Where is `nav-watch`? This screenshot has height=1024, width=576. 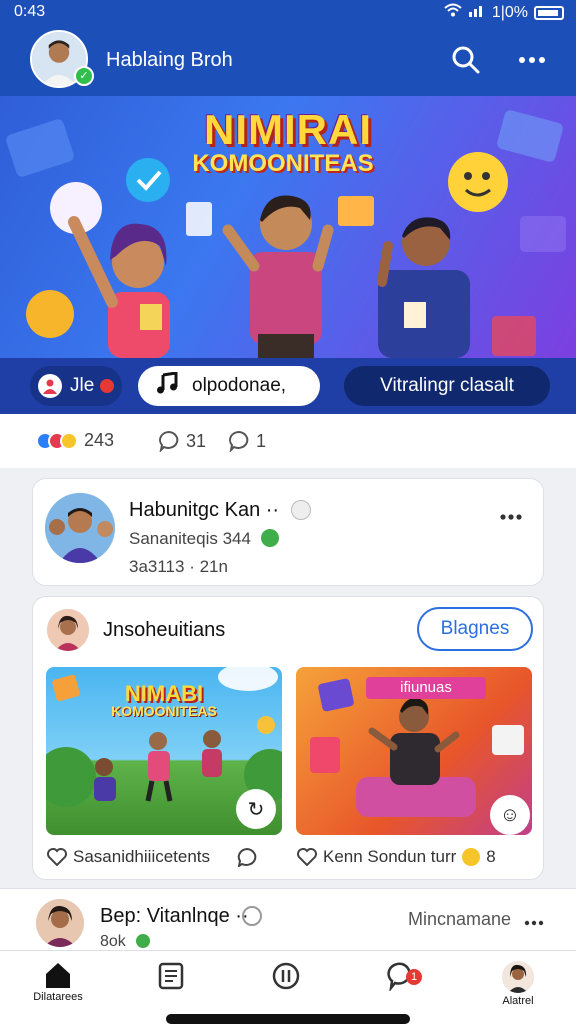
nav-watch is located at coordinates (286, 989).